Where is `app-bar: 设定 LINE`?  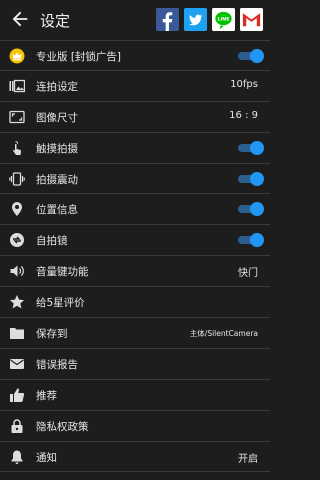 app-bar: 设定 LINE is located at coordinates (135, 20).